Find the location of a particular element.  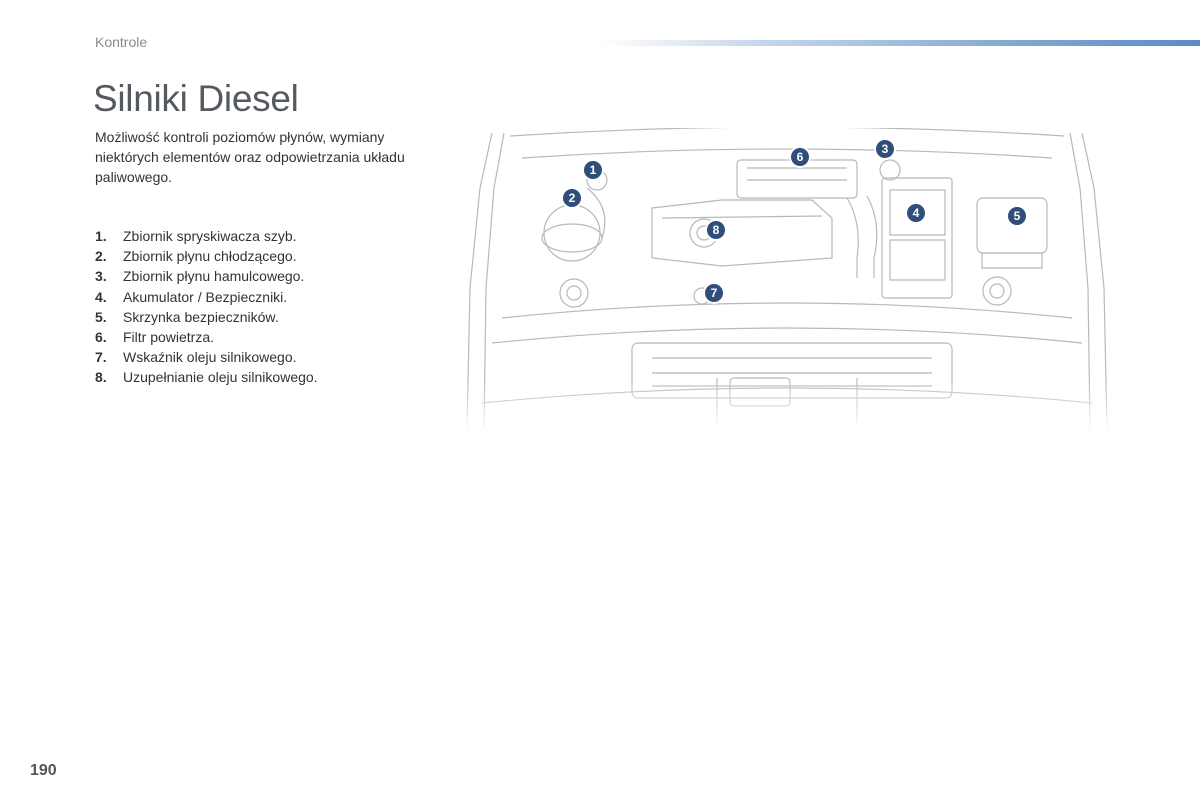

item-label: Skrzynka bezpieczników. is located at coordinates (201, 316).